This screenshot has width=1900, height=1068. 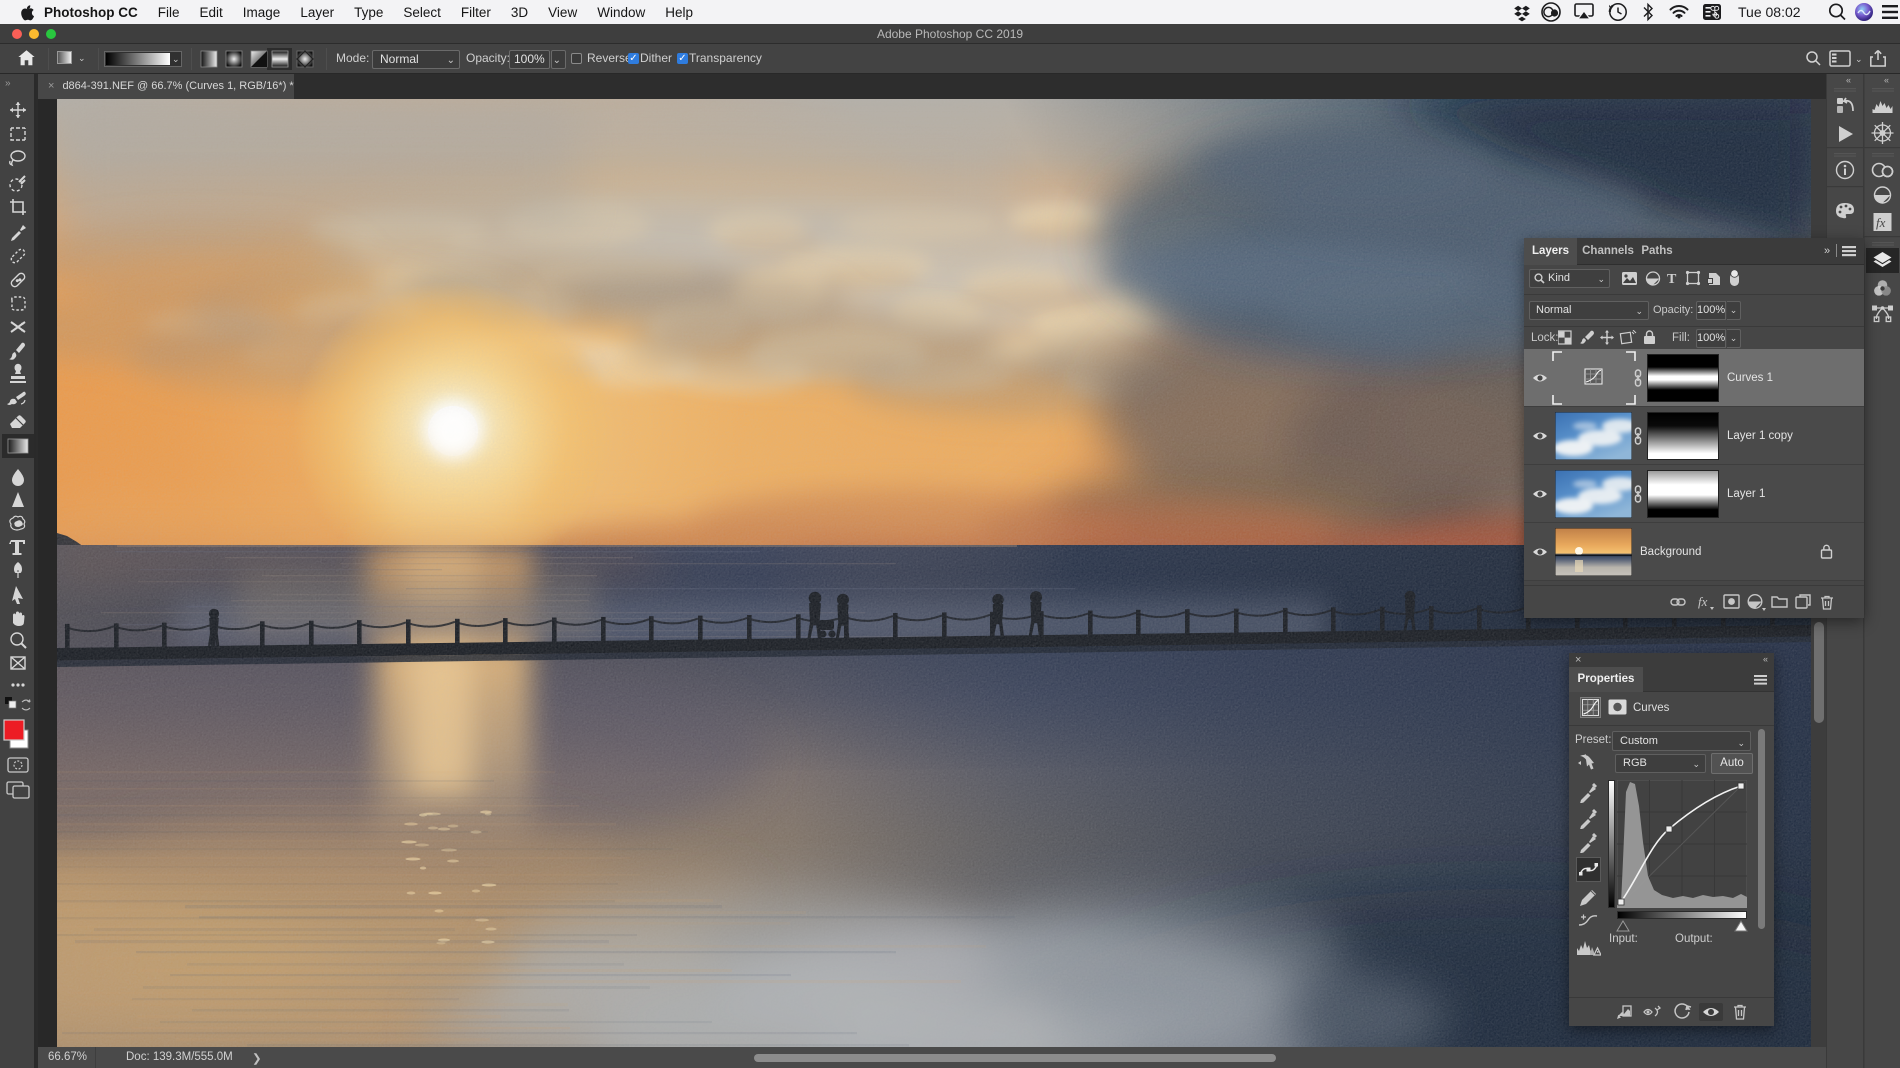 I want to click on svg-text: Tue 08:02, so click(x=1769, y=12).